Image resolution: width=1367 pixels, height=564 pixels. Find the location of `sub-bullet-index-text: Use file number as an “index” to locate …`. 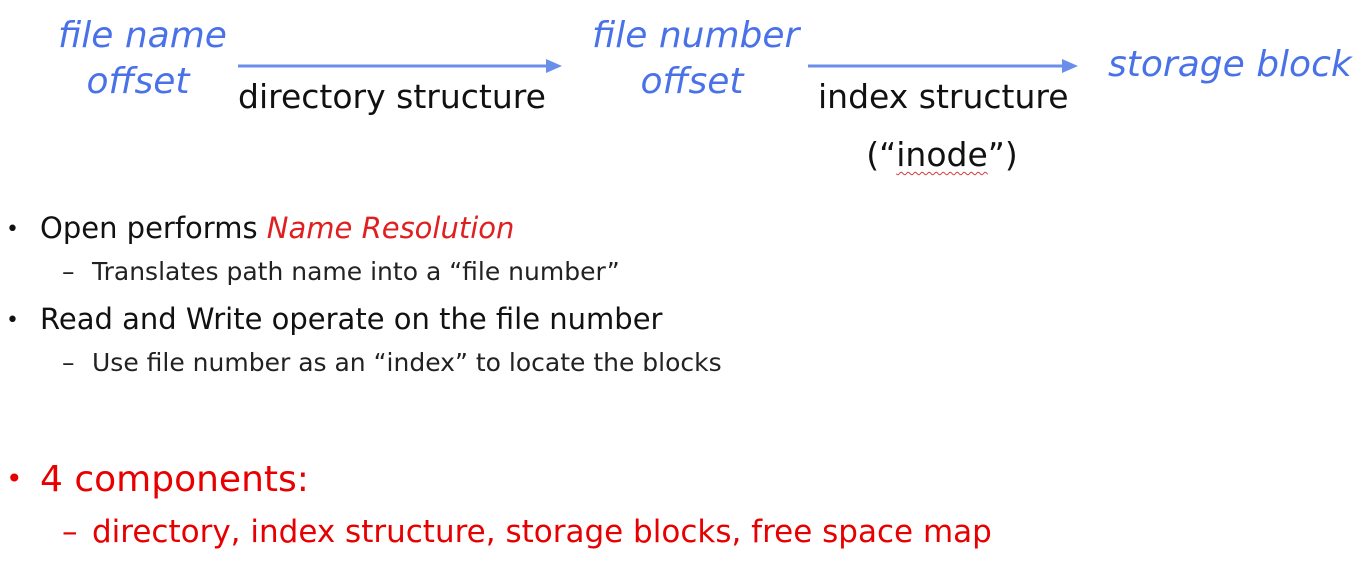

sub-bullet-index-text: Use file number as an “index” to locate … is located at coordinates (407, 362).